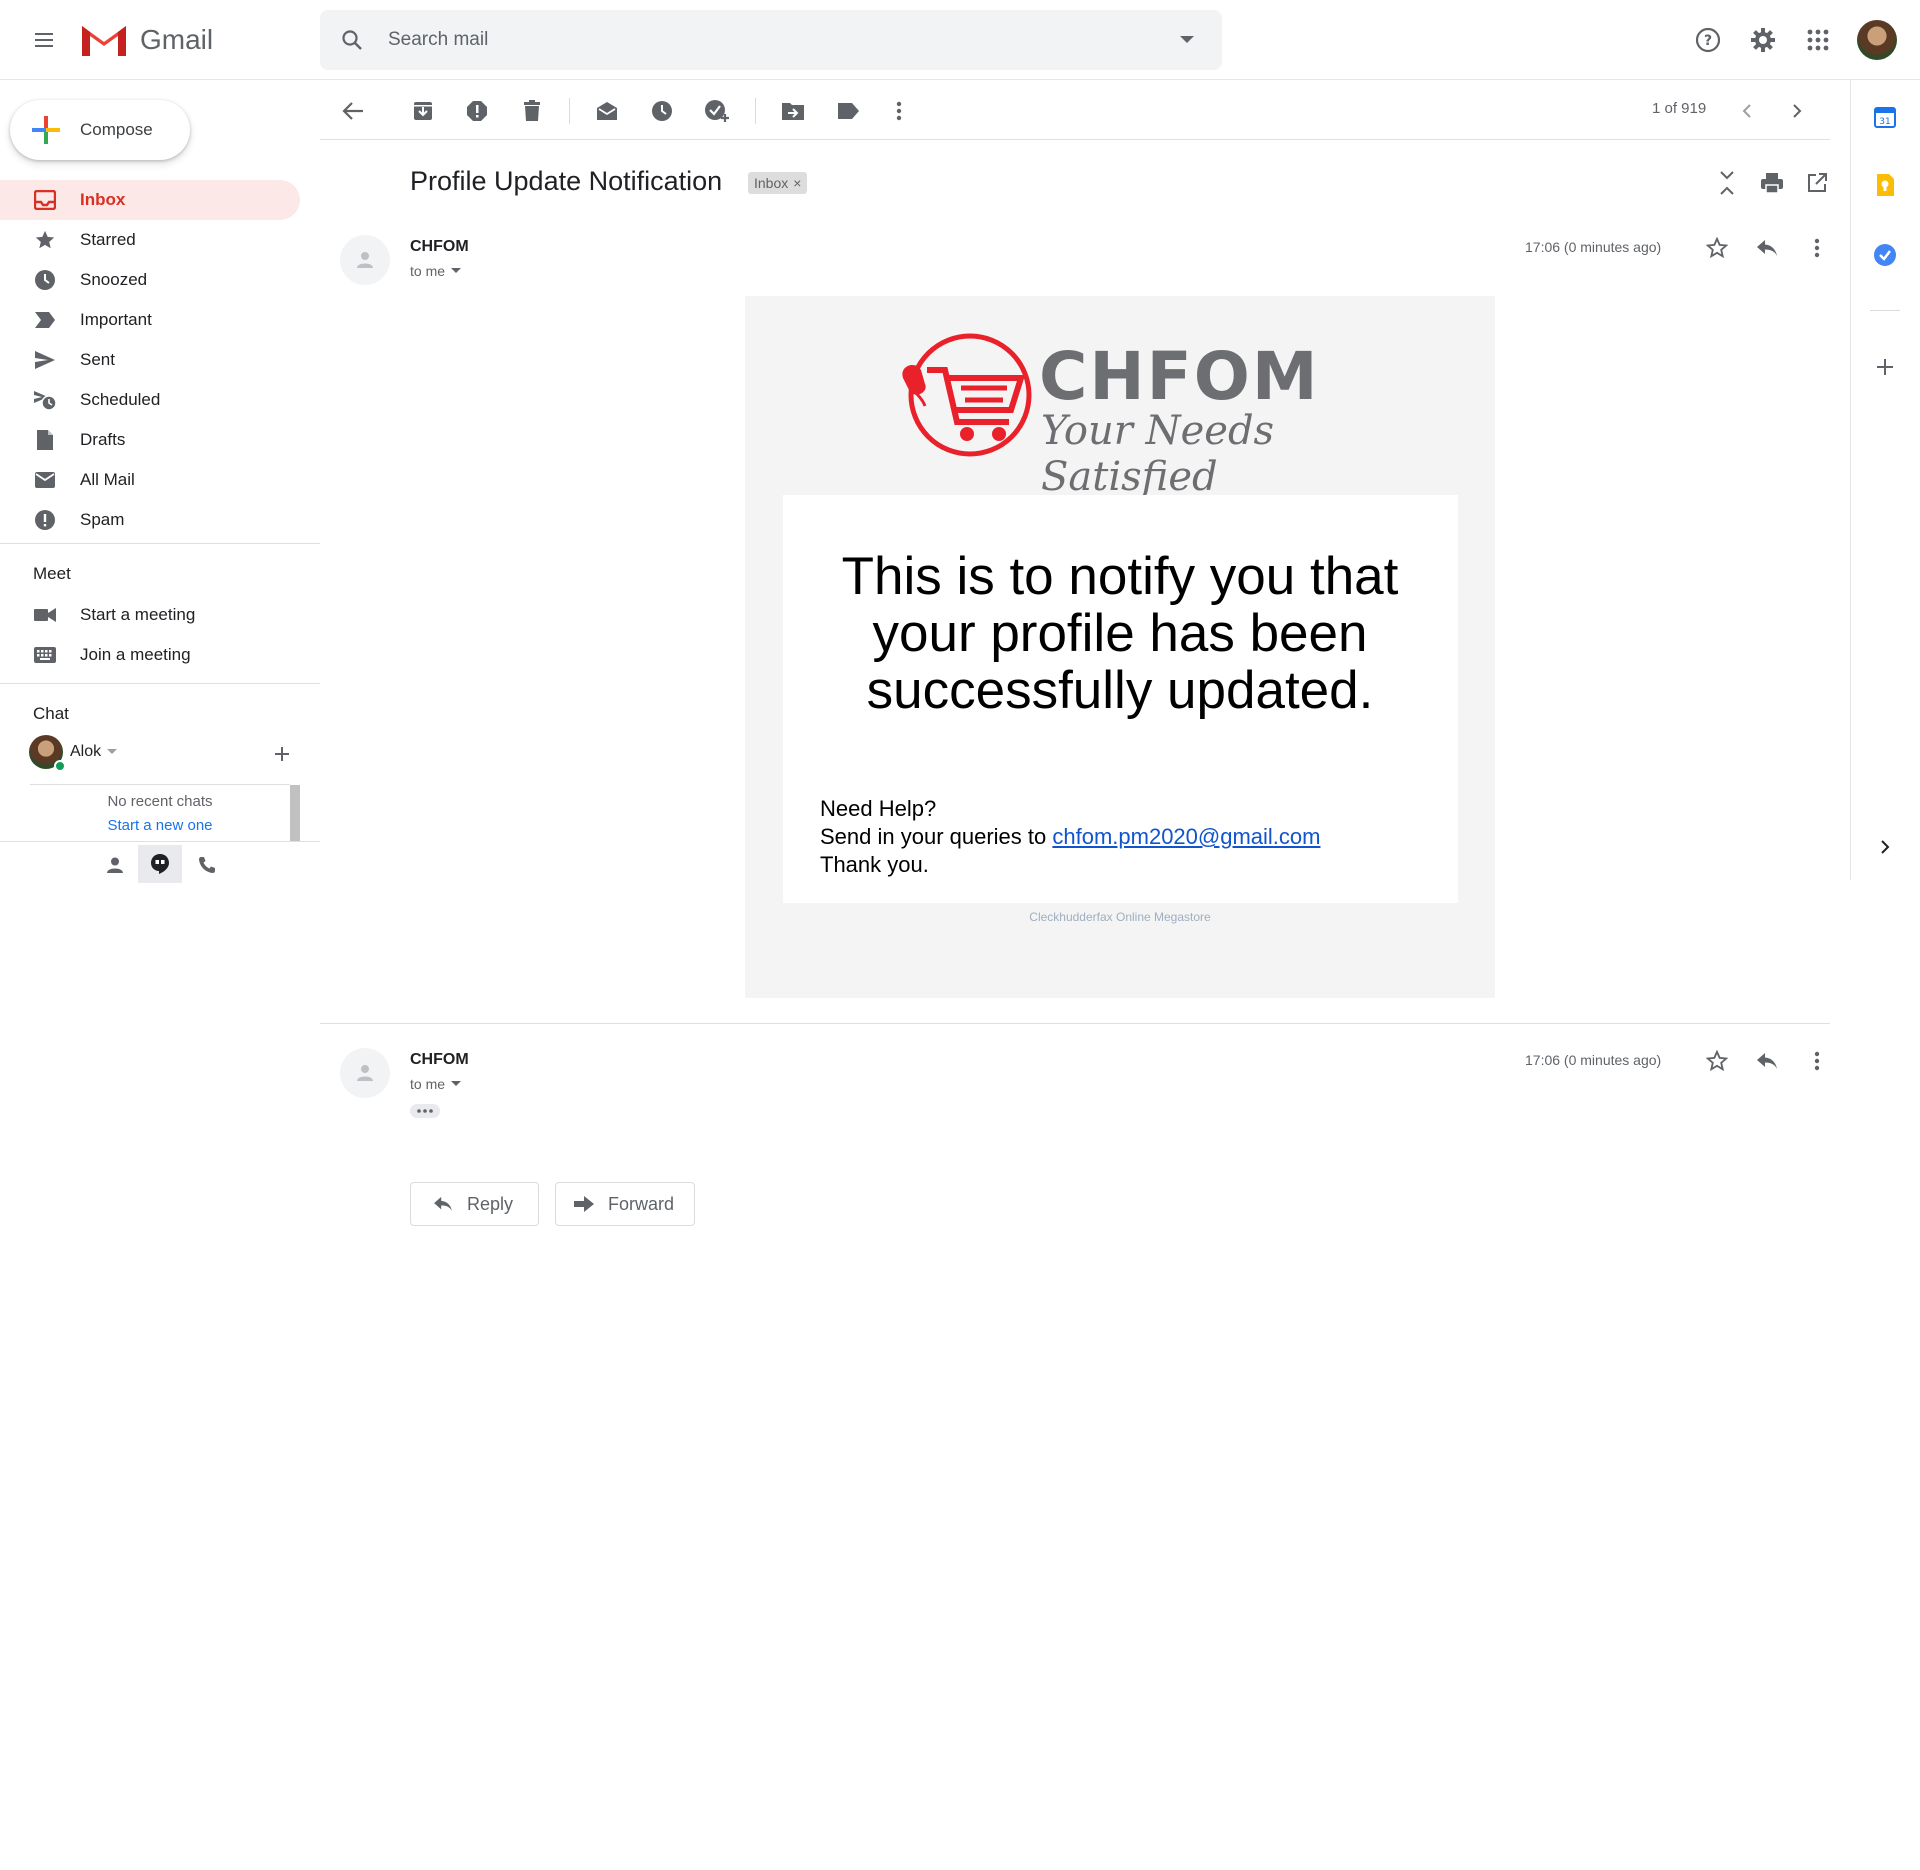  I want to click on compose-button: Compose, so click(100, 130).